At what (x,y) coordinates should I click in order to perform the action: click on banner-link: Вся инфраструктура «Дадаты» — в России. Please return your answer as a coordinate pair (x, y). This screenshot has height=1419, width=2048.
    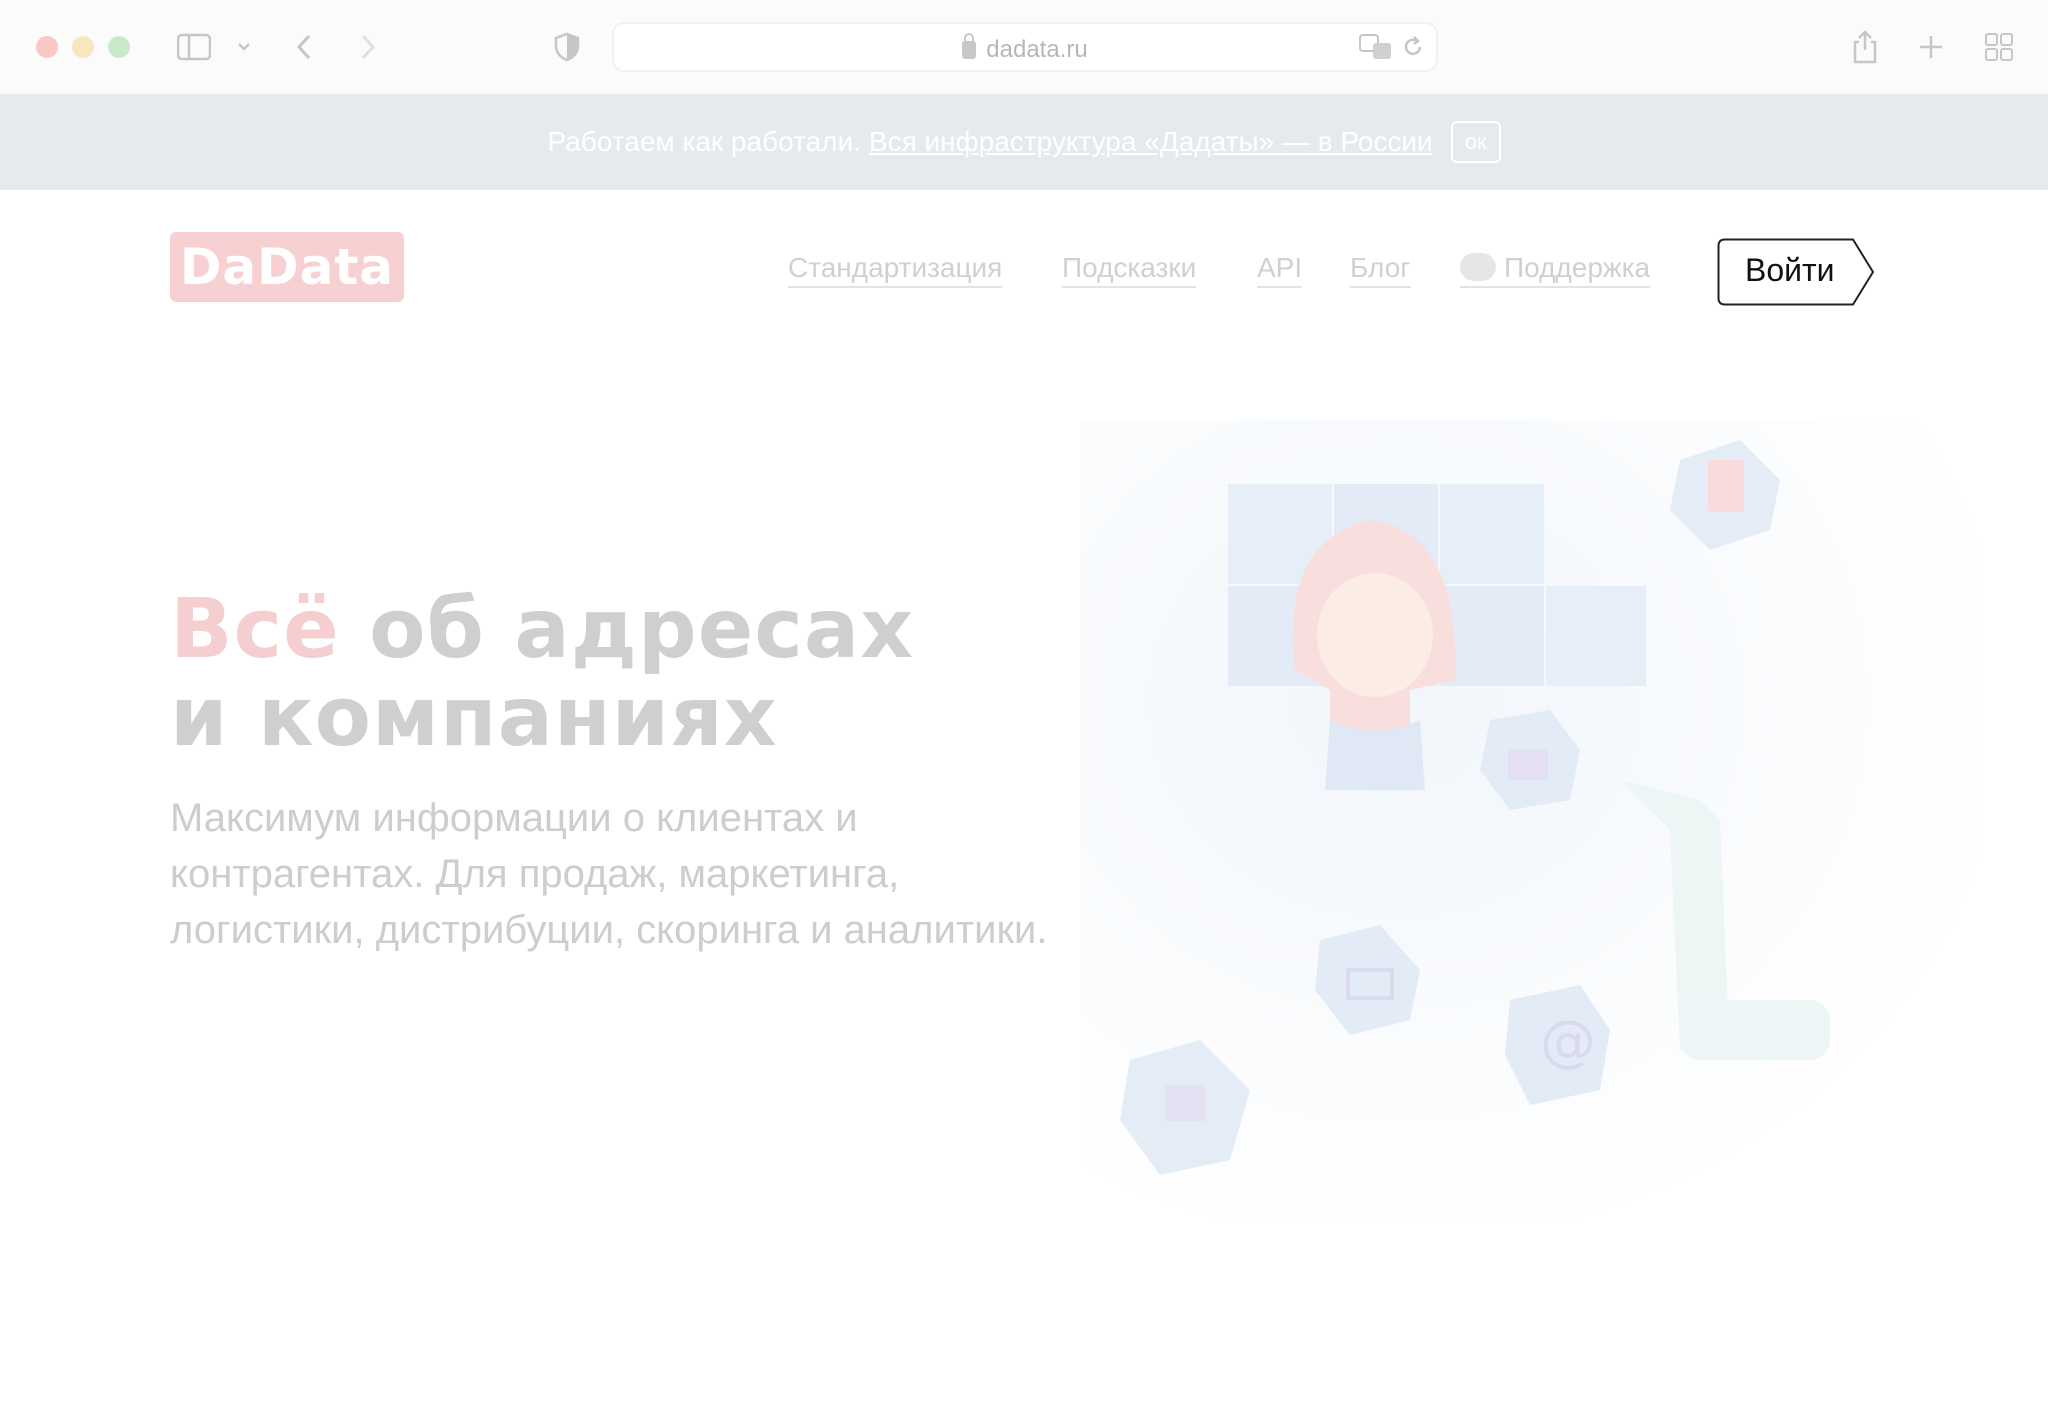
    Looking at the image, I should click on (1151, 142).